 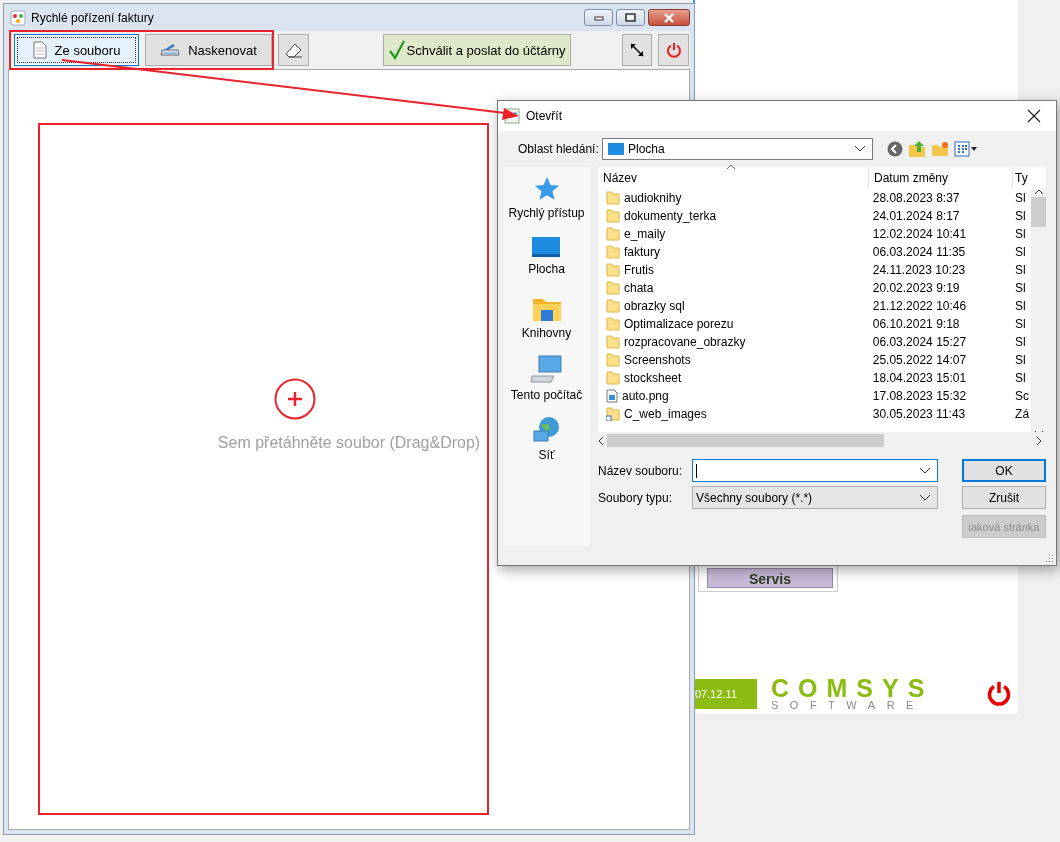 I want to click on eraser-icon, so click(x=293, y=50).